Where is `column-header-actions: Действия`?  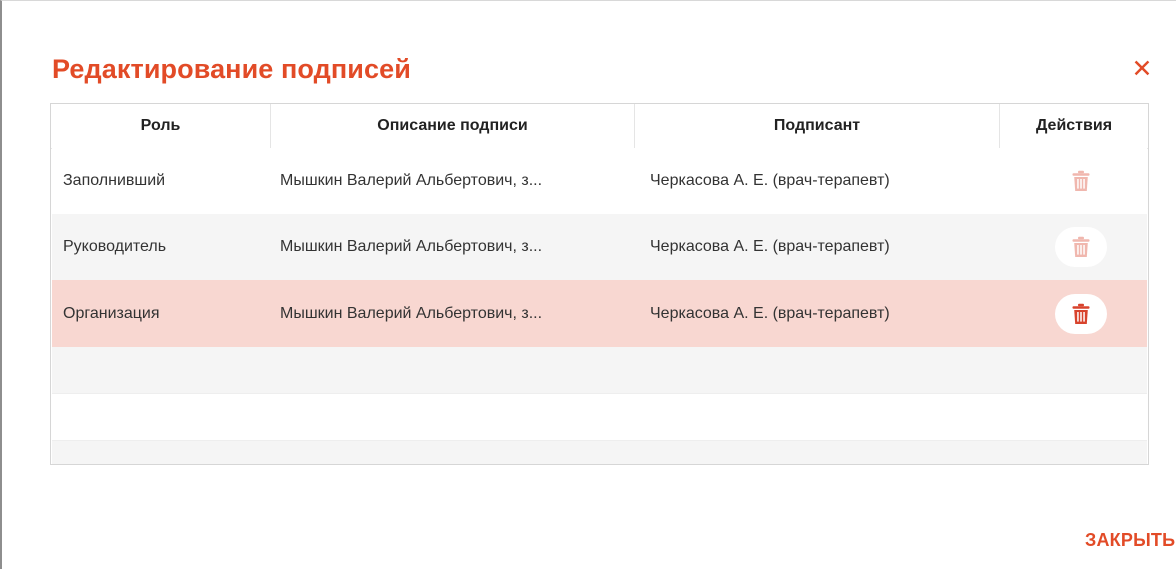 column-header-actions: Действия is located at coordinates (1074, 125).